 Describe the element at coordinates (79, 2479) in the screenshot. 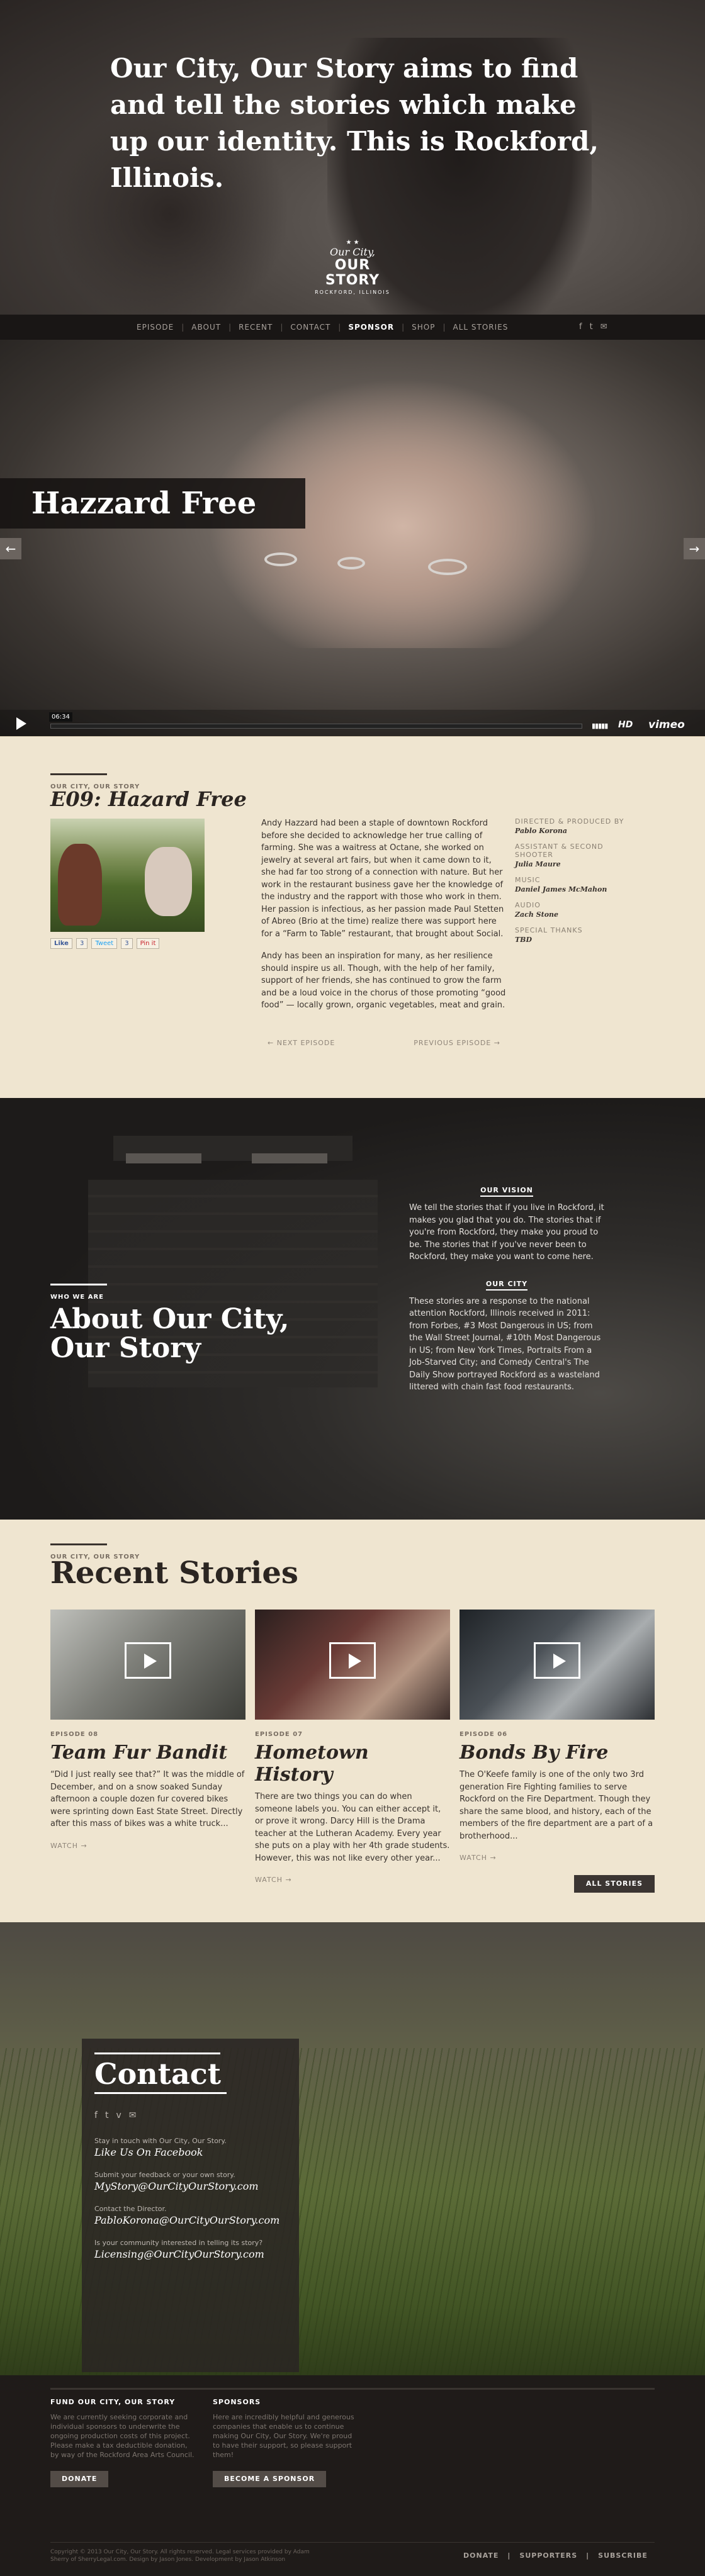

I see `donate-button: DONATE` at that location.